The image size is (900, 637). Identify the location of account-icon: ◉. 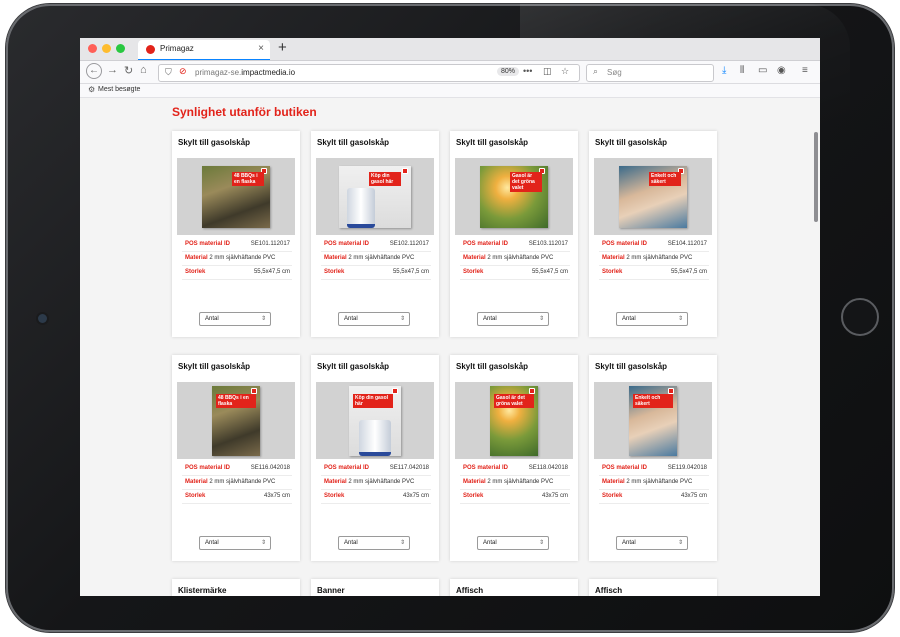
(781, 70).